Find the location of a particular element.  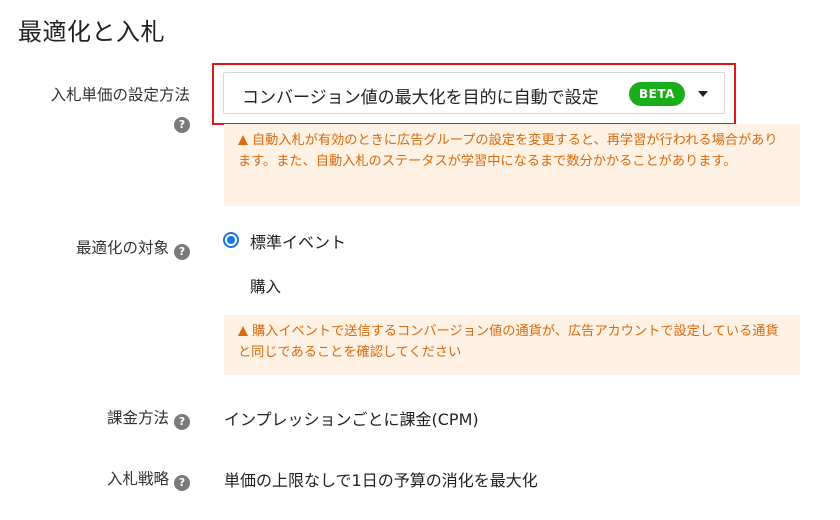

standard-event-label: 標準イベント is located at coordinates (298, 241).